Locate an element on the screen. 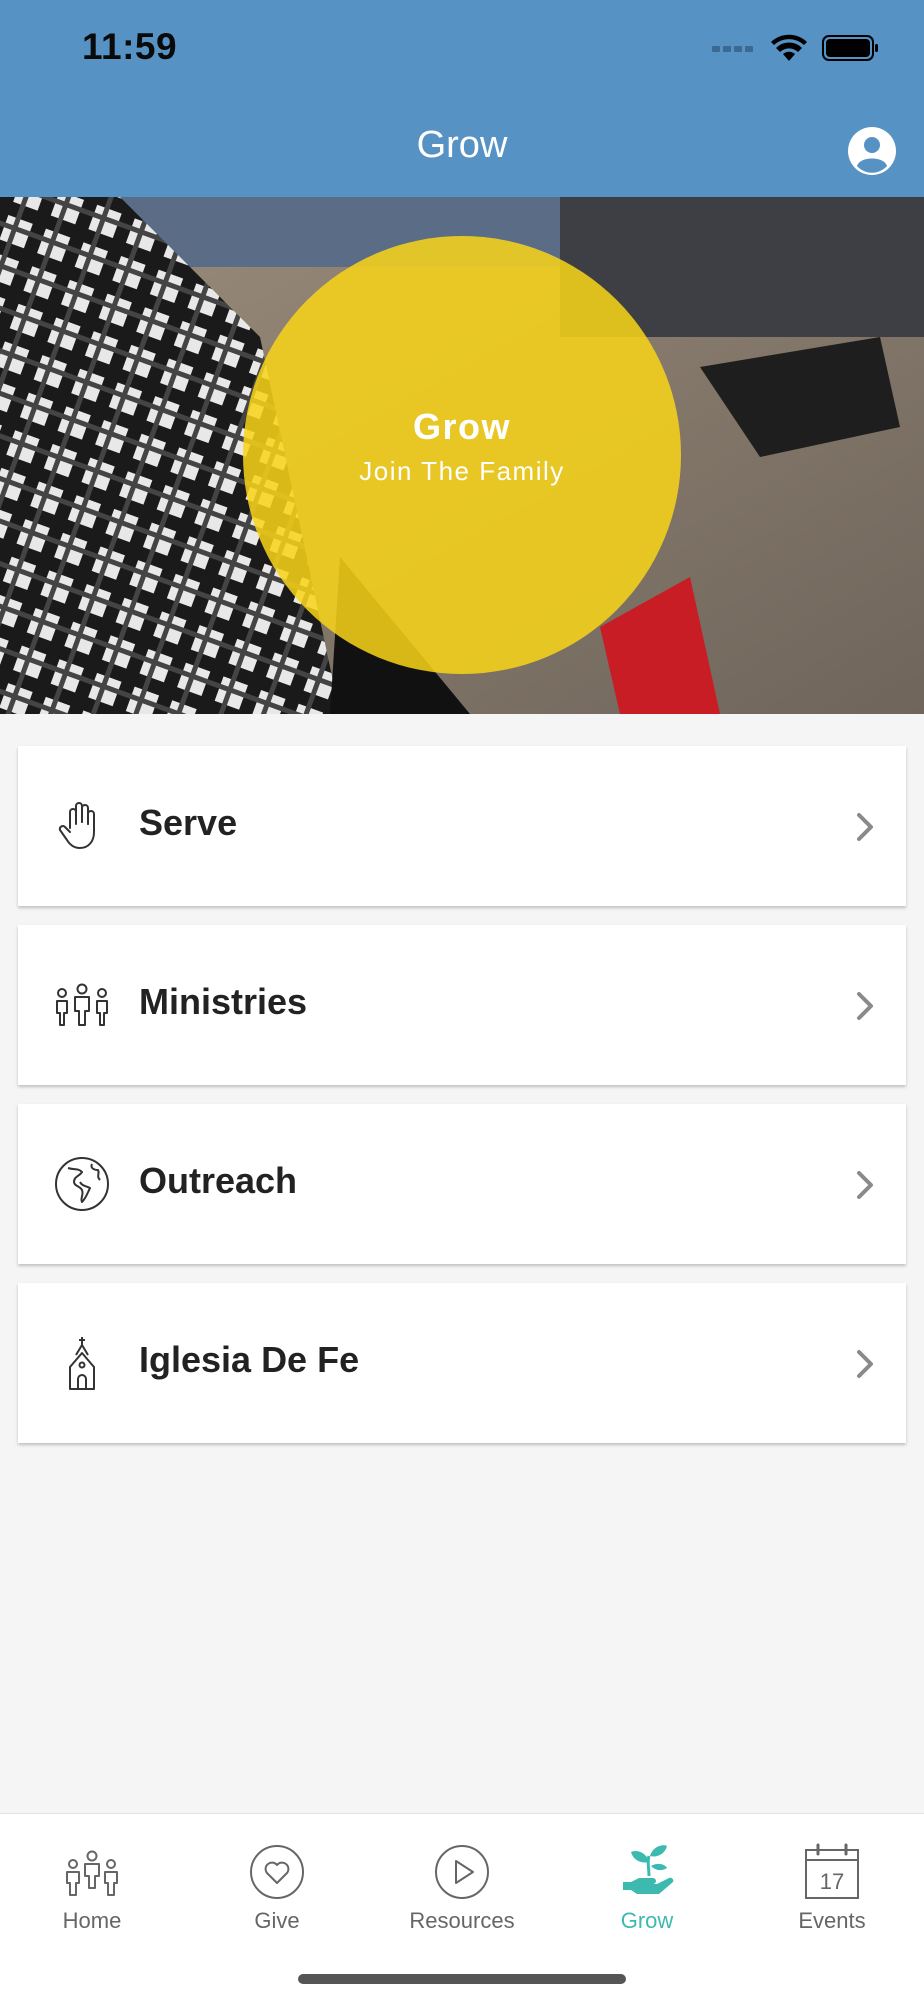 Image resolution: width=924 pixels, height=2001 pixels. status-time: 11:59 is located at coordinates (130, 46).